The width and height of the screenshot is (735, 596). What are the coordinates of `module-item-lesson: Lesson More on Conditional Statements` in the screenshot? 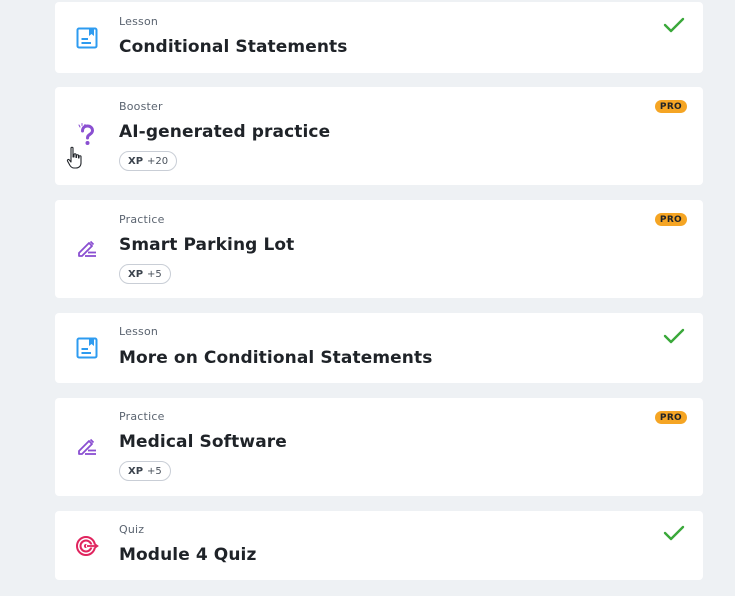 It's located at (379, 348).